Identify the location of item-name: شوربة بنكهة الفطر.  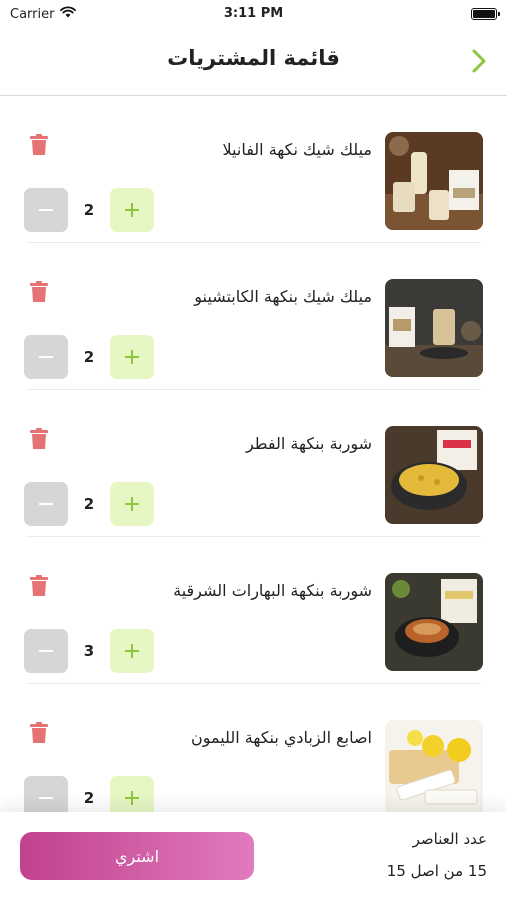
(308, 443).